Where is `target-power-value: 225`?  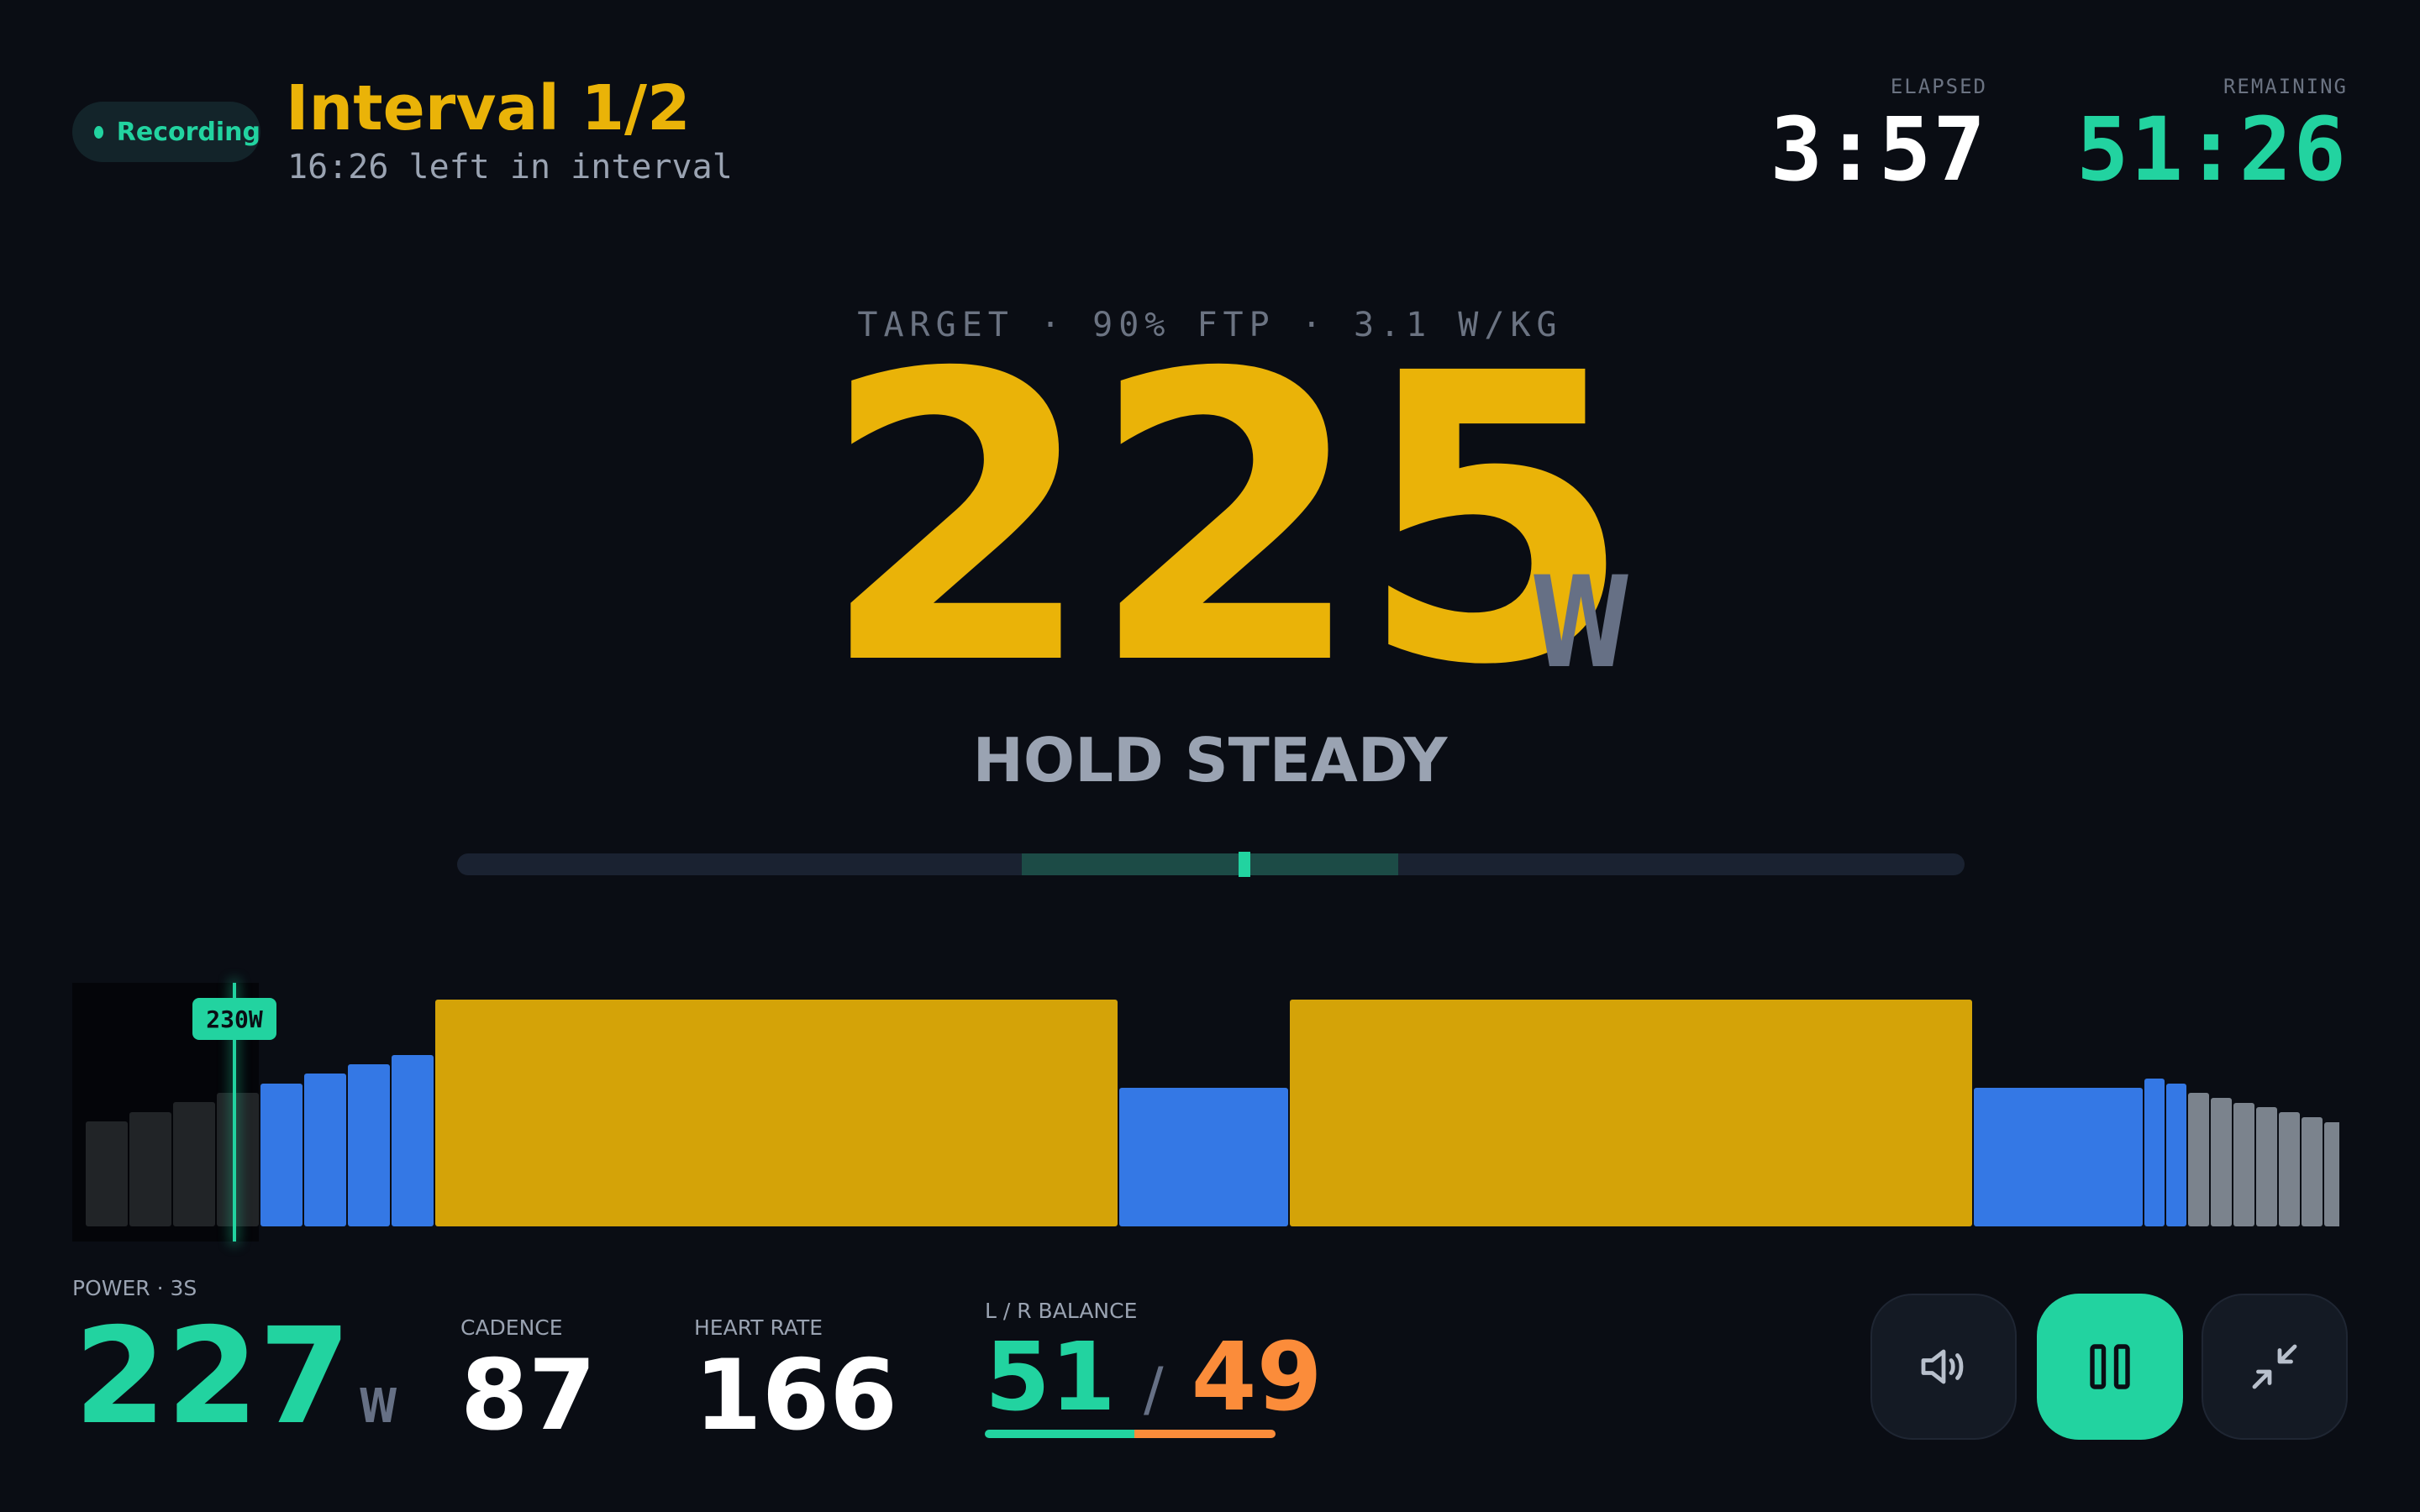
target-power-value: 225 is located at coordinates (1226, 521).